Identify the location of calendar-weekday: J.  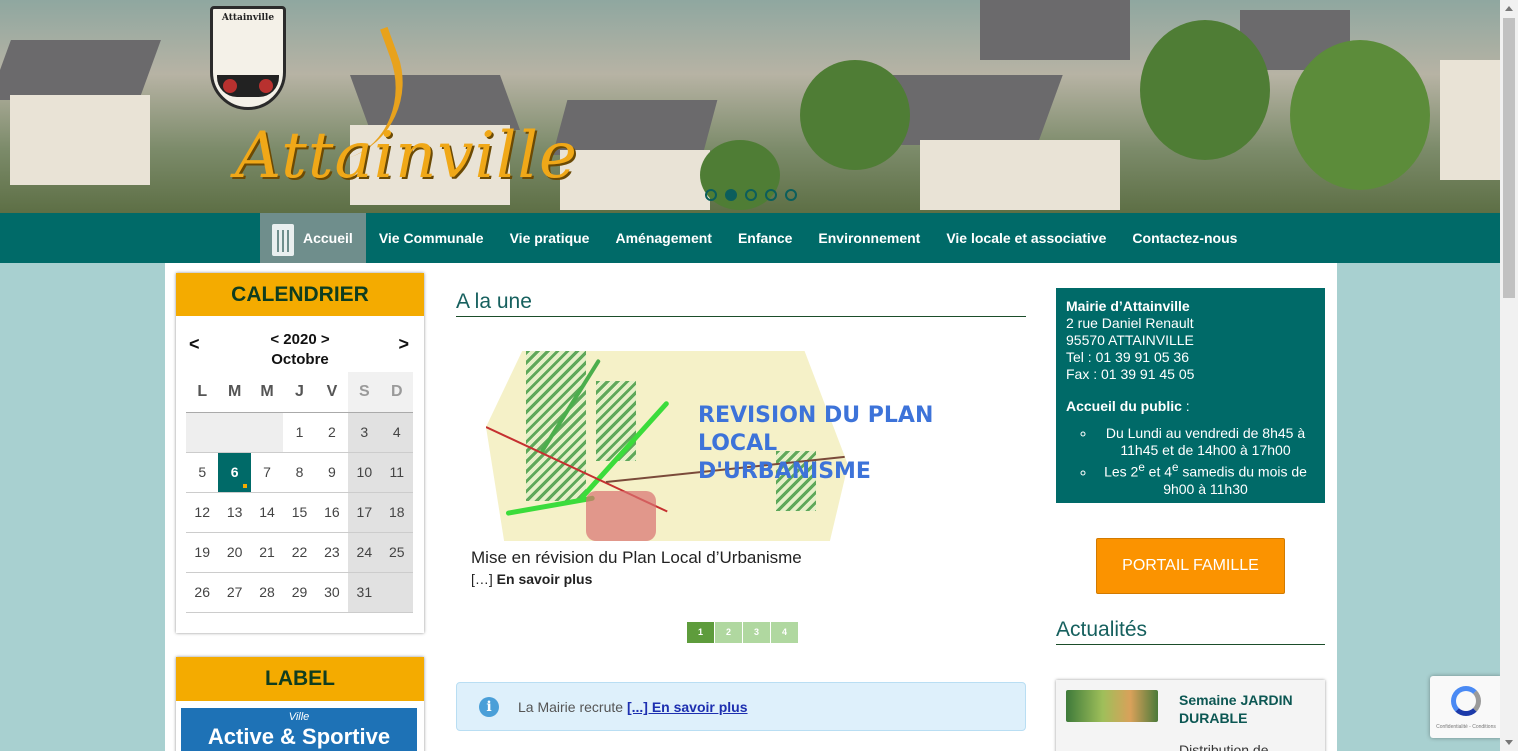
(299, 392).